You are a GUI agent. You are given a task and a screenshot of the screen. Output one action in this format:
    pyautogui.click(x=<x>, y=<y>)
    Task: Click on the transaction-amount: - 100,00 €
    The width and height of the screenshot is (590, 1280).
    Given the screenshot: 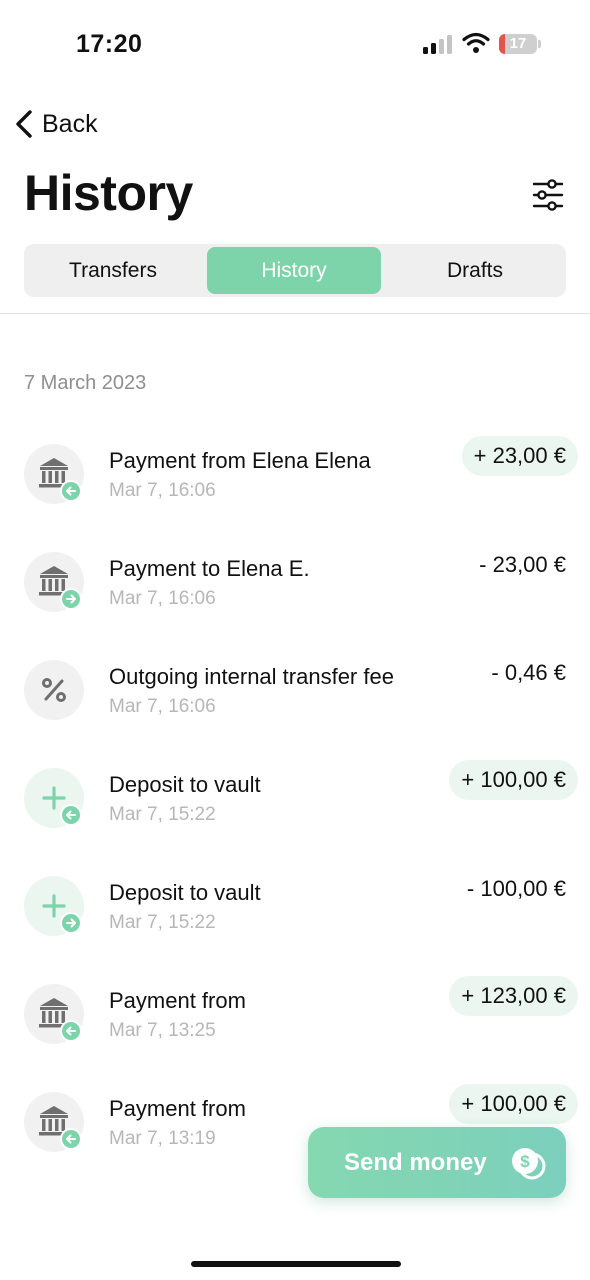 What is the action you would take?
    pyautogui.click(x=516, y=888)
    